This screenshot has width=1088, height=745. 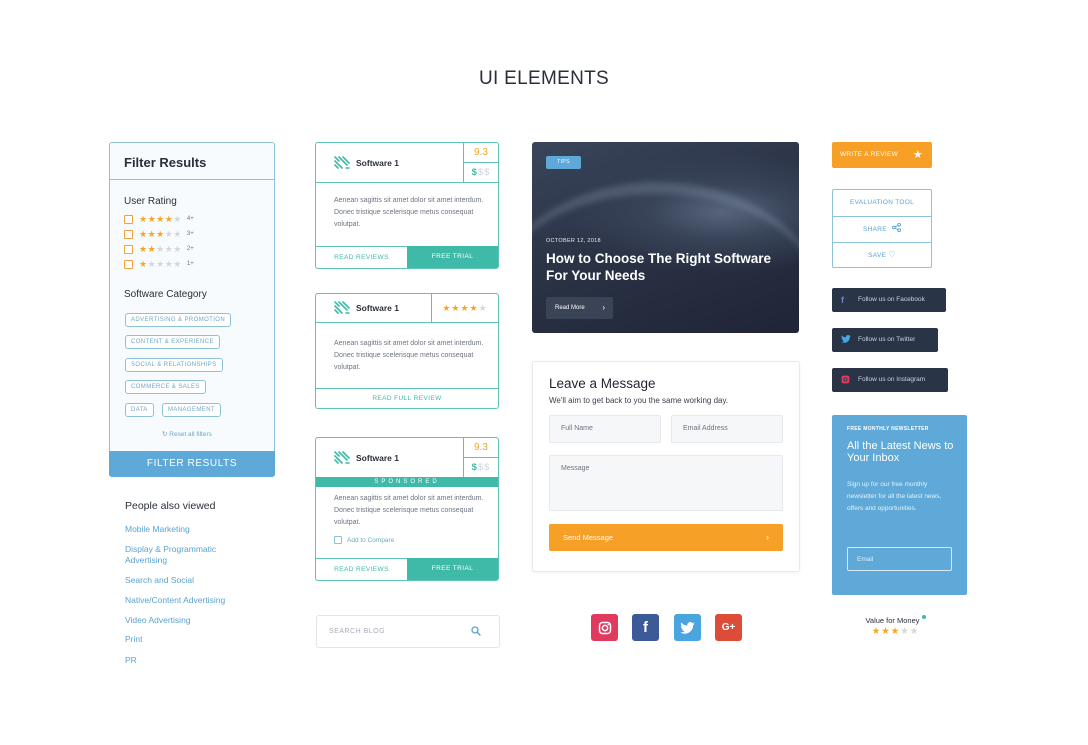 What do you see at coordinates (605, 429) in the screenshot?
I see `full-name-field: Full Name` at bounding box center [605, 429].